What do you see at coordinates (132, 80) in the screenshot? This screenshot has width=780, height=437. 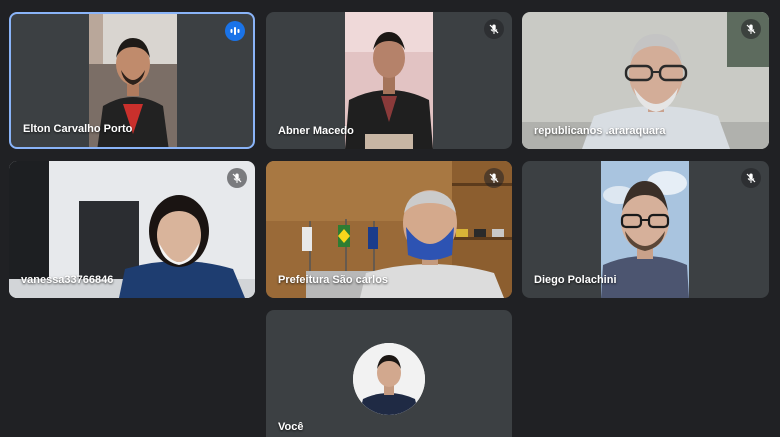 I see `participant-tile-elton: Elton Carvalho Porto` at bounding box center [132, 80].